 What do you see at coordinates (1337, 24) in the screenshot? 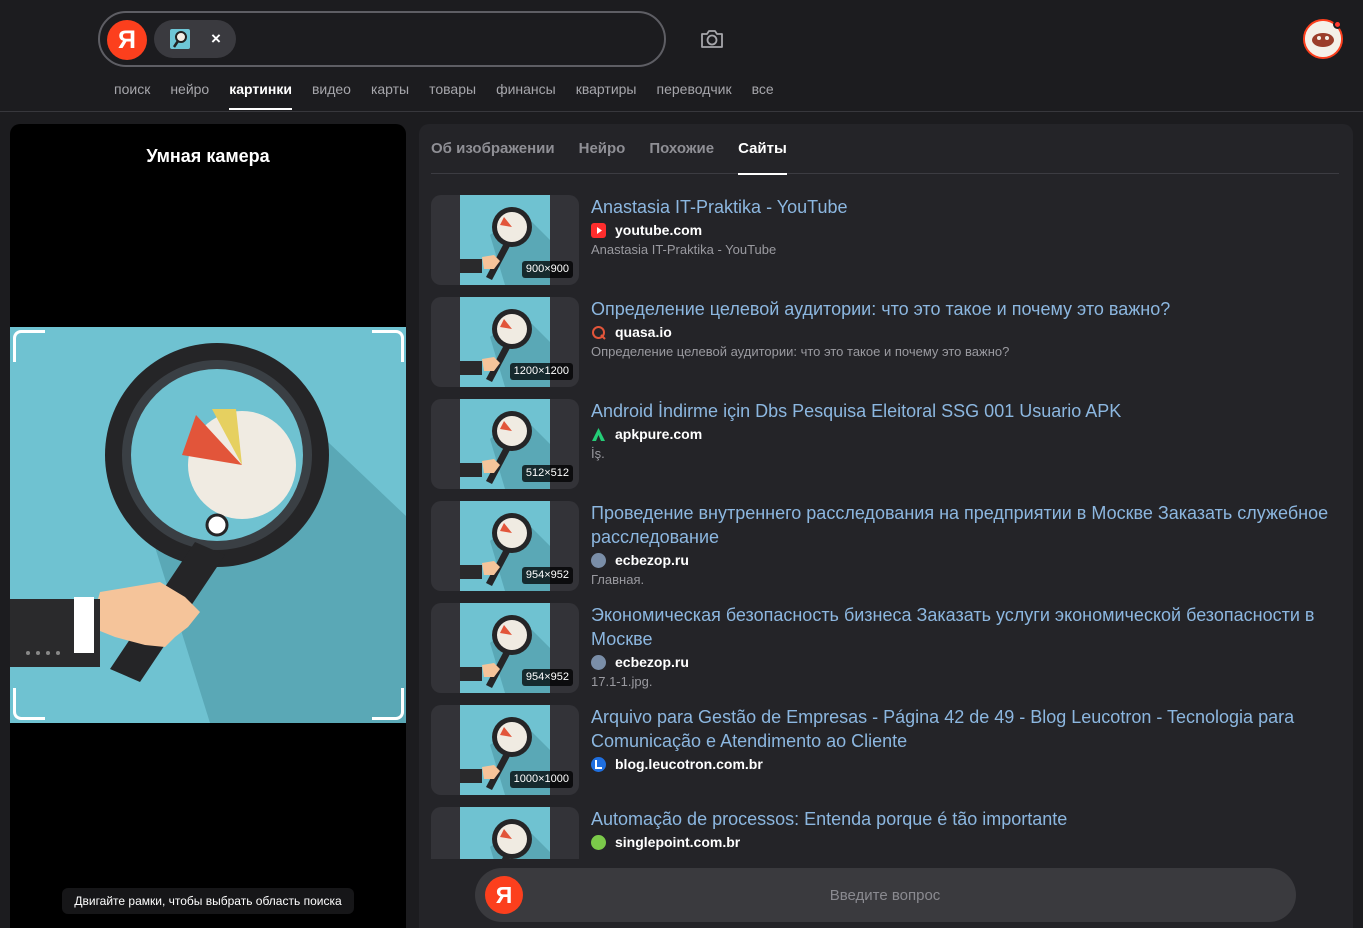
I see `notification-dot` at bounding box center [1337, 24].